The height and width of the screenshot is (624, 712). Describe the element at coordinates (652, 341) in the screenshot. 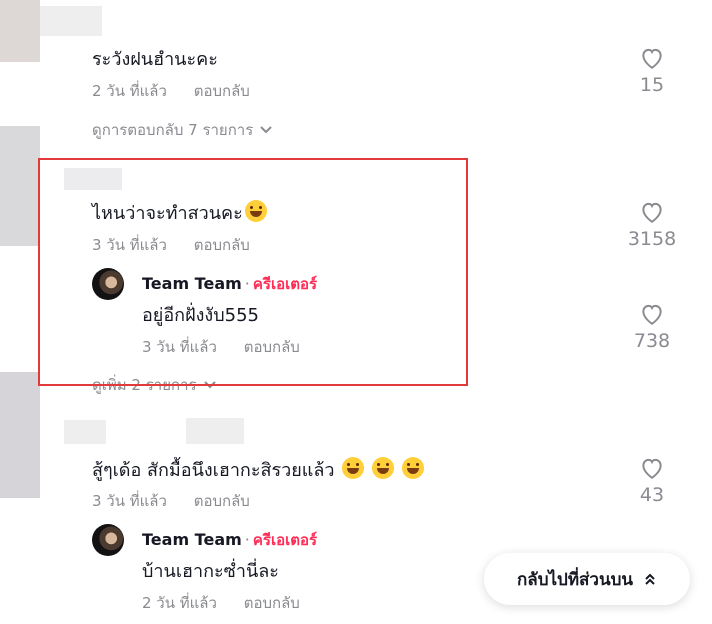

I see `like-count: 738` at that location.